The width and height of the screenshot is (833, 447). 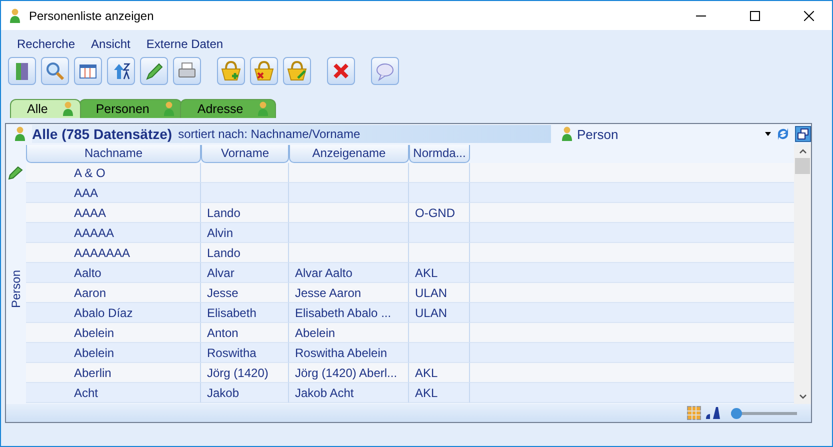 I want to click on sort-info: sortiert nach: Nachname/Vorname, so click(x=269, y=134).